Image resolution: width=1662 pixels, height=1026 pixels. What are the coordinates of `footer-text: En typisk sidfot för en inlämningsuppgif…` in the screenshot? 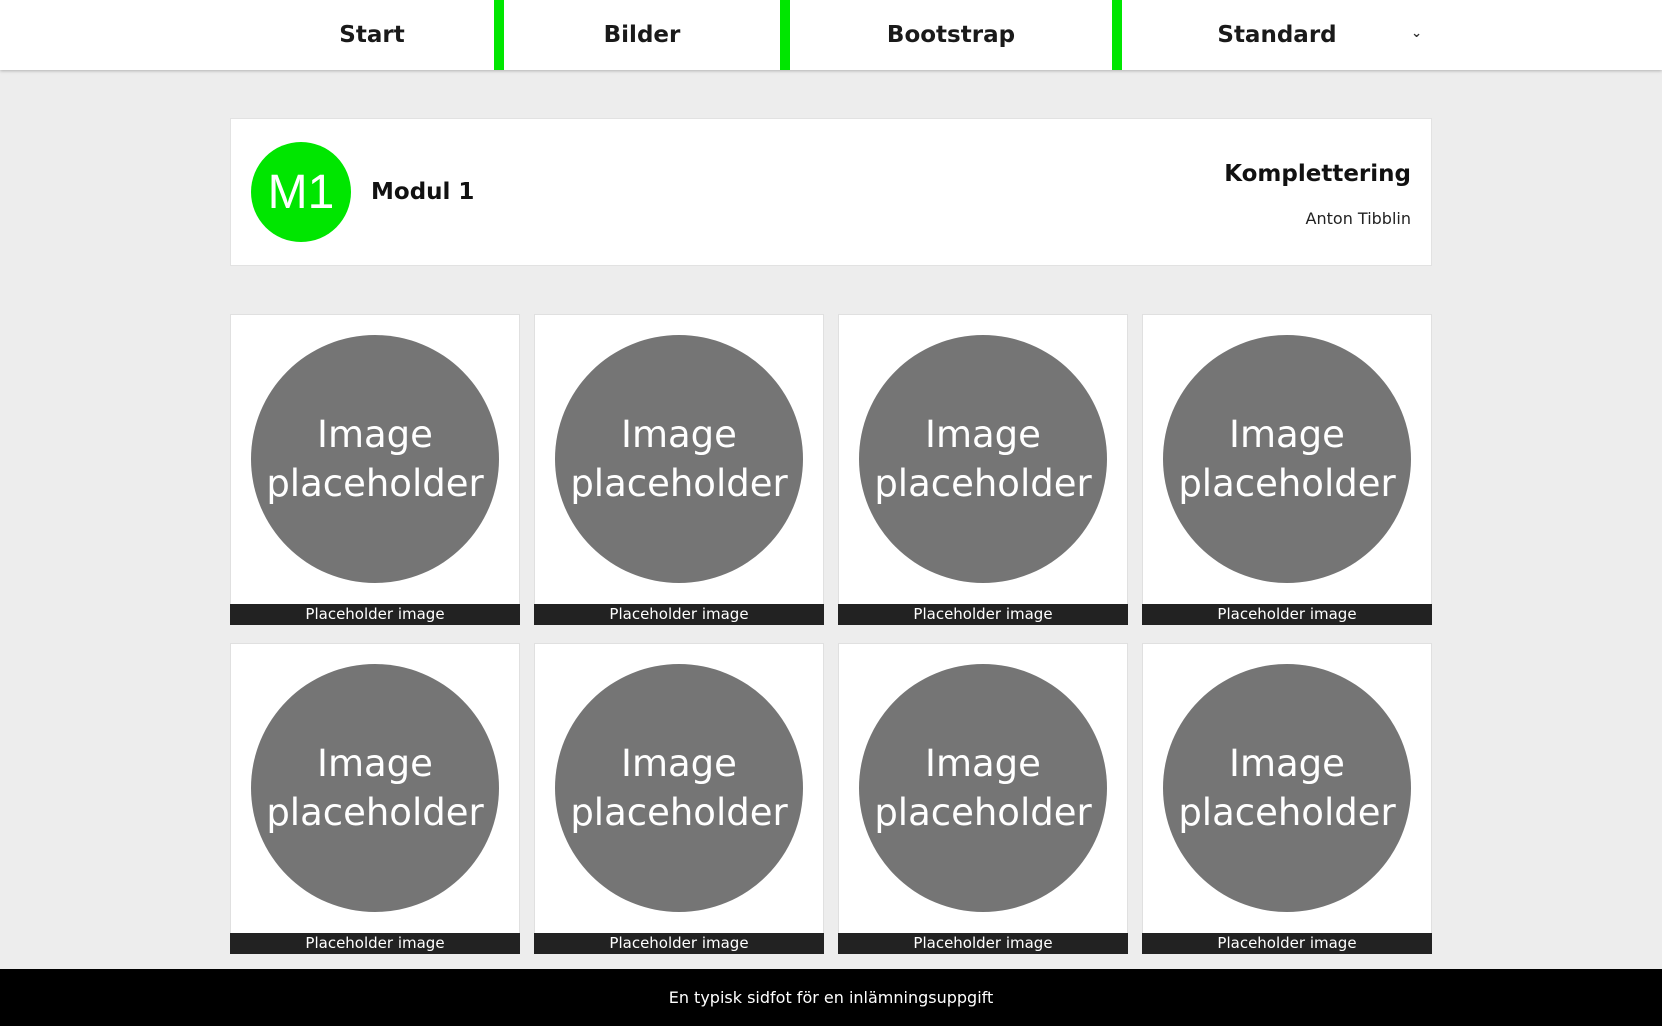 It's located at (831, 997).